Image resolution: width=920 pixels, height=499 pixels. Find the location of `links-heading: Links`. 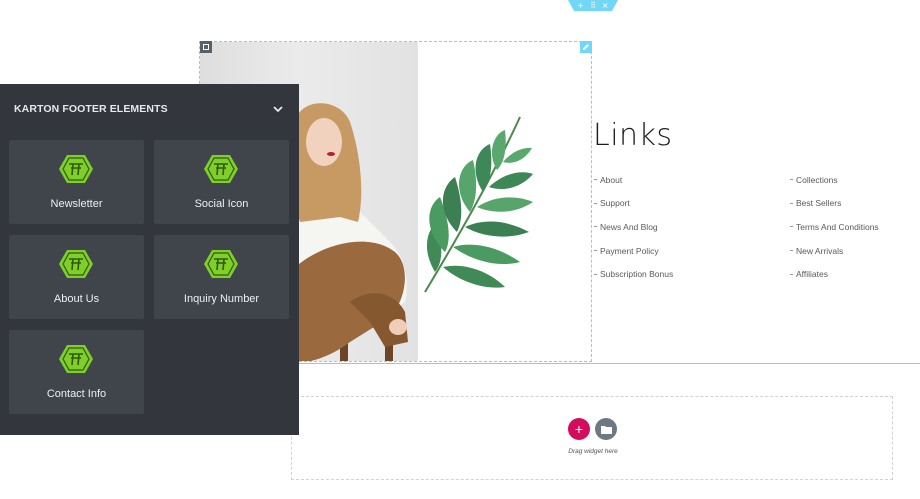

links-heading: Links is located at coordinates (633, 135).